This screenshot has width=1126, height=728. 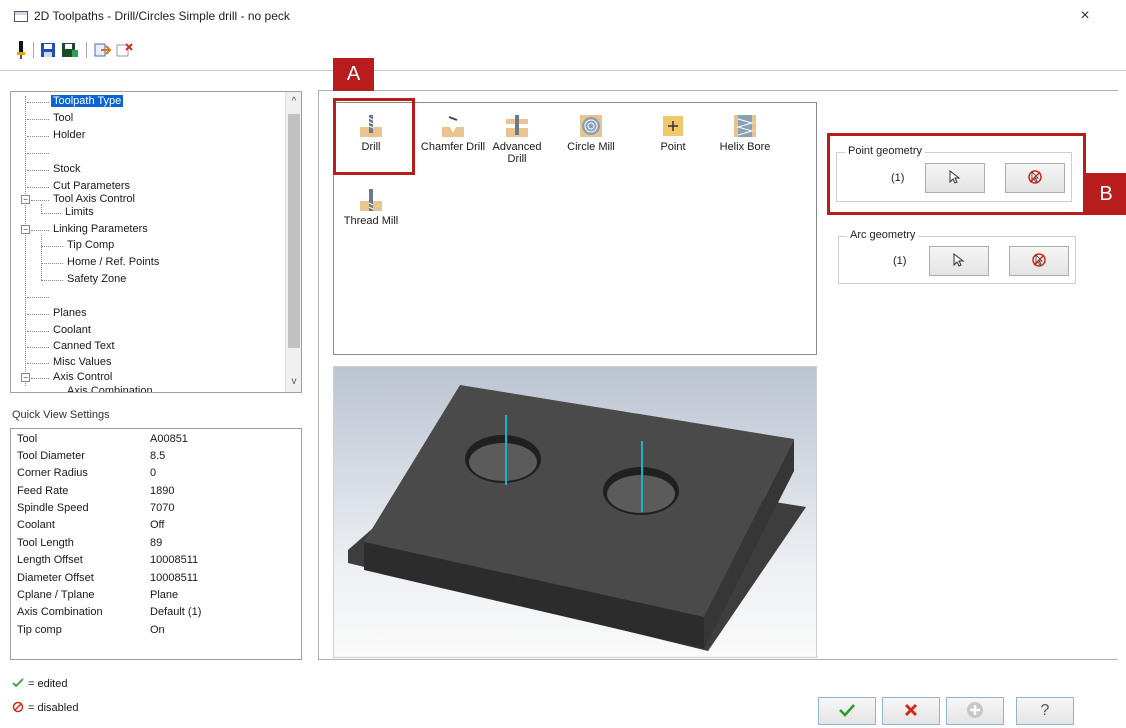 I want to click on quick-view-value: 8.5, so click(x=158, y=456).